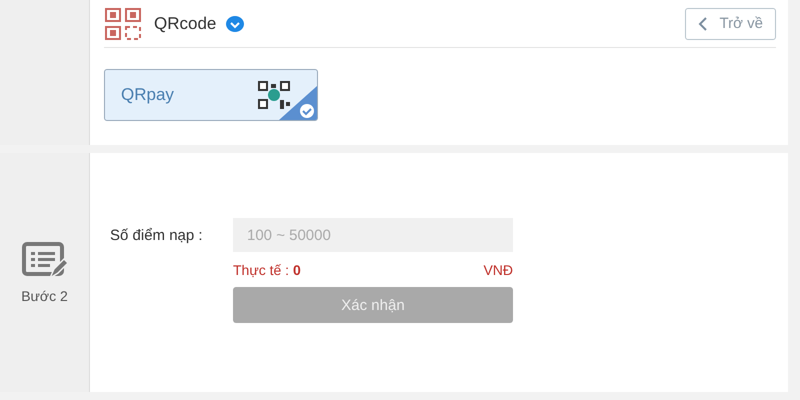  Describe the element at coordinates (498, 270) in the screenshot. I see `currency-label: VNĐ` at that location.